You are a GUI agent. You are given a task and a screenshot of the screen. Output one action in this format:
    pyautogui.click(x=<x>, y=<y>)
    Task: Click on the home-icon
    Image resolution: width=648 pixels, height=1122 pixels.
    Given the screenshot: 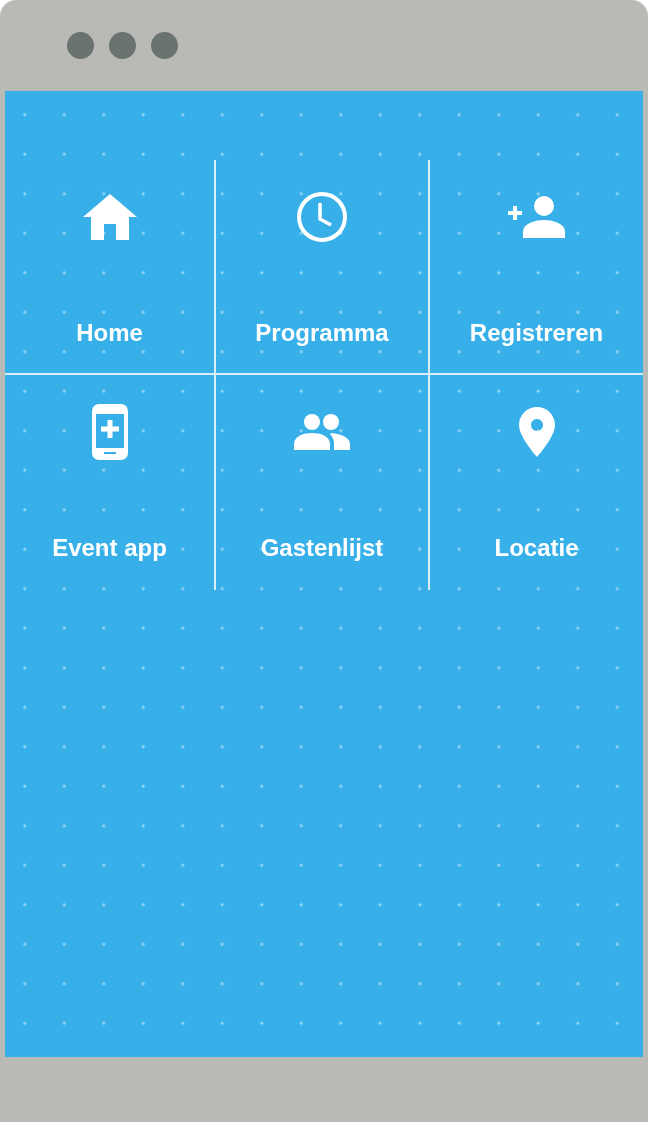 What is the action you would take?
    pyautogui.click(x=109, y=217)
    